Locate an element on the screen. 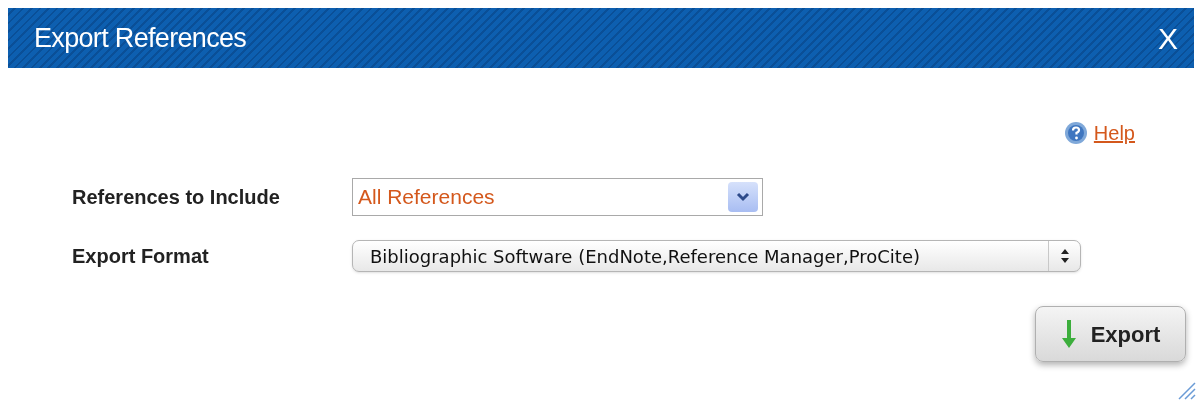  field-label: Export Format is located at coordinates (141, 256).